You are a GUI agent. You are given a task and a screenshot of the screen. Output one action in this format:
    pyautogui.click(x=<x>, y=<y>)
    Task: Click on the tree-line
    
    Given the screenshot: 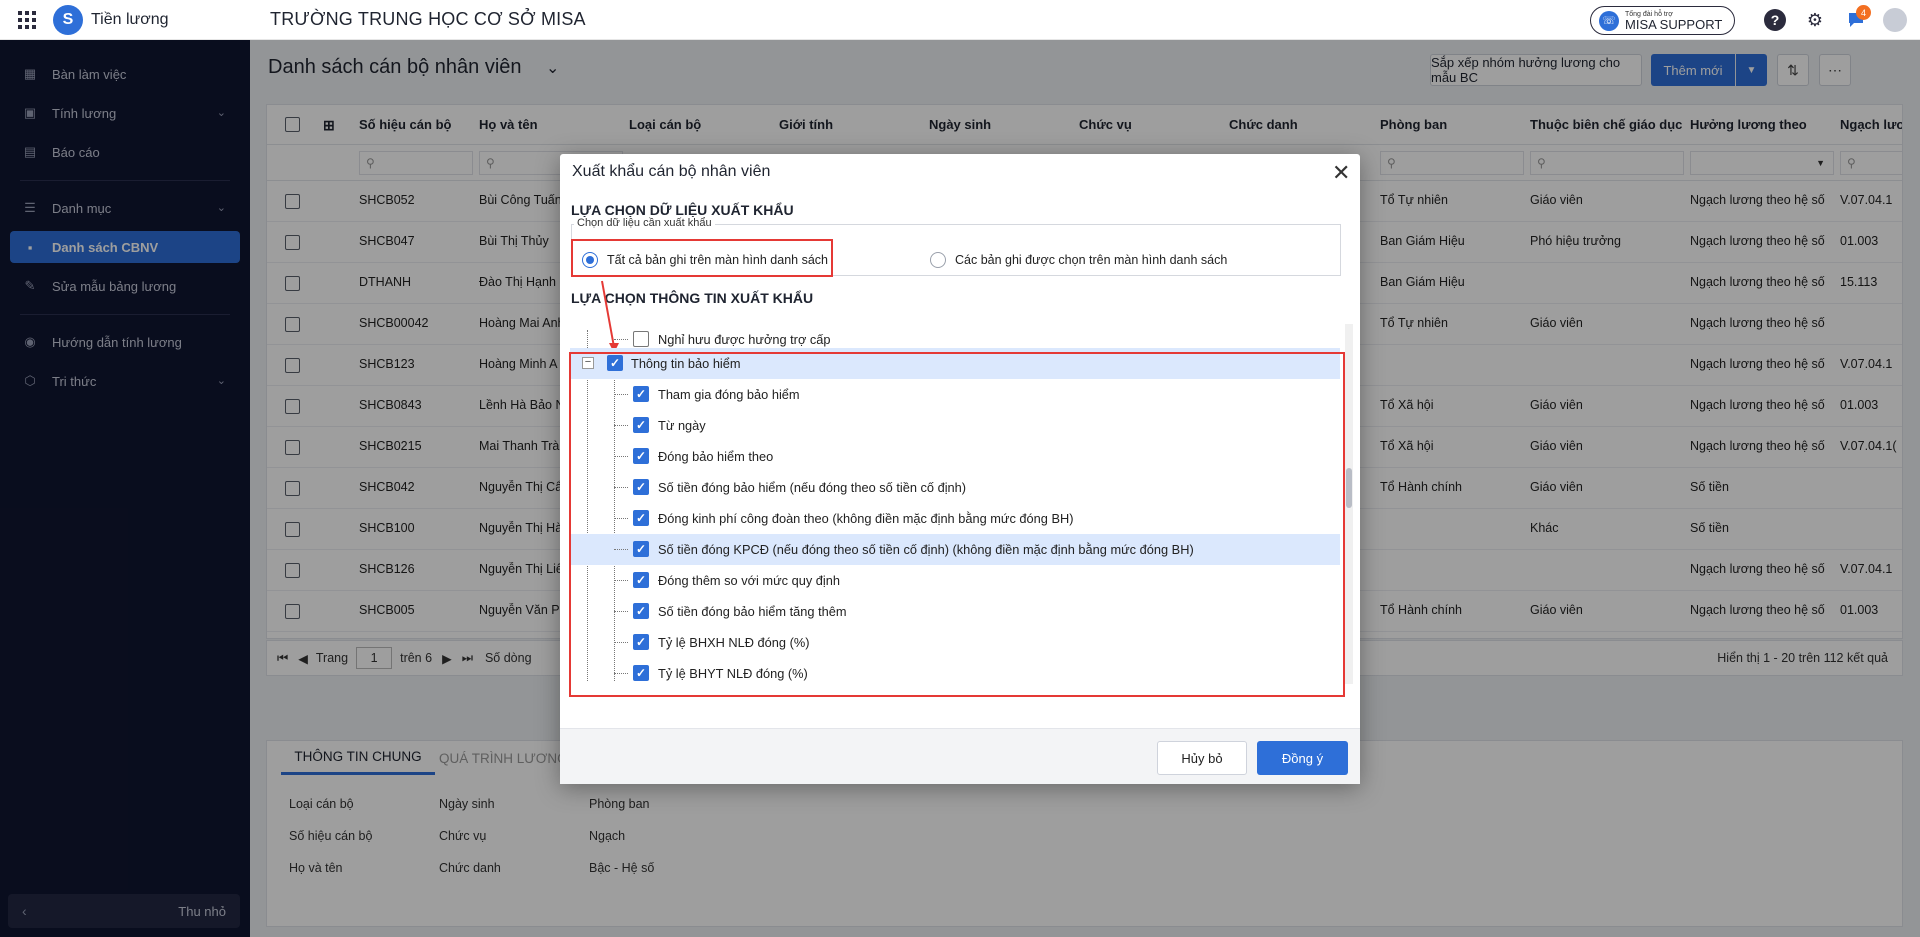 What is the action you would take?
    pyautogui.click(x=621, y=339)
    